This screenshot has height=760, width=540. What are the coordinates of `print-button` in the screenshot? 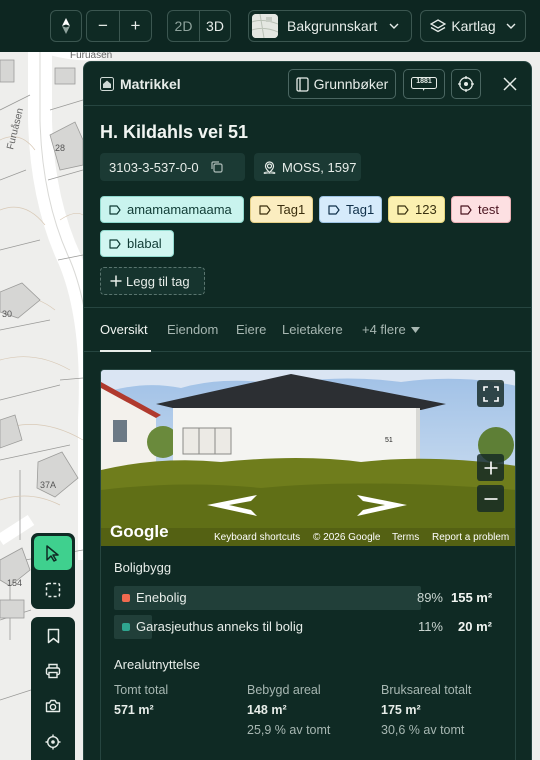 It's located at (53, 671).